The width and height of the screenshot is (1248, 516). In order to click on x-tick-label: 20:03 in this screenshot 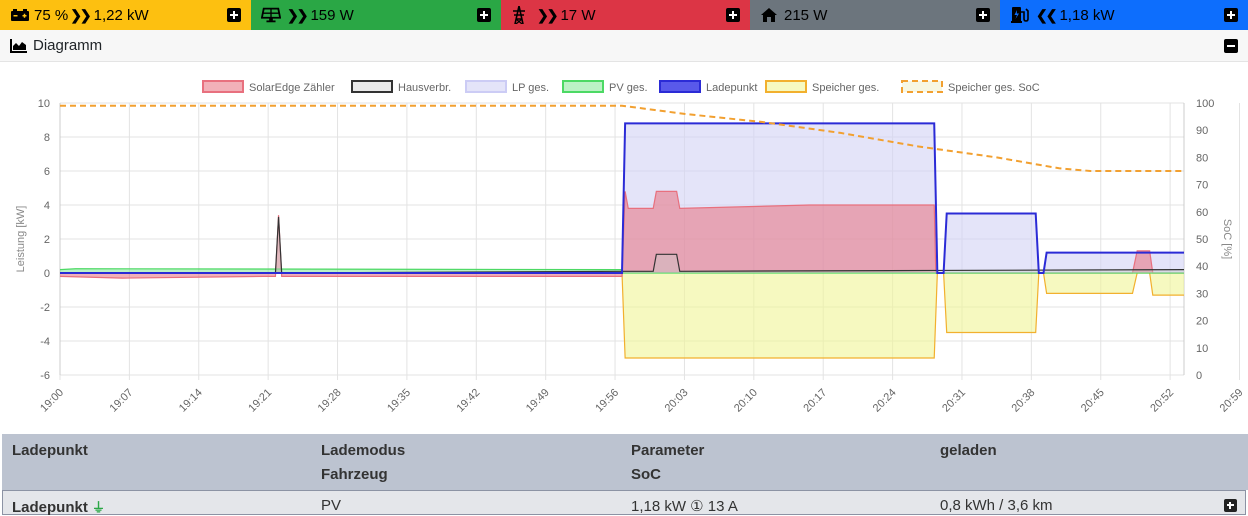, I will do `click(677, 401)`.